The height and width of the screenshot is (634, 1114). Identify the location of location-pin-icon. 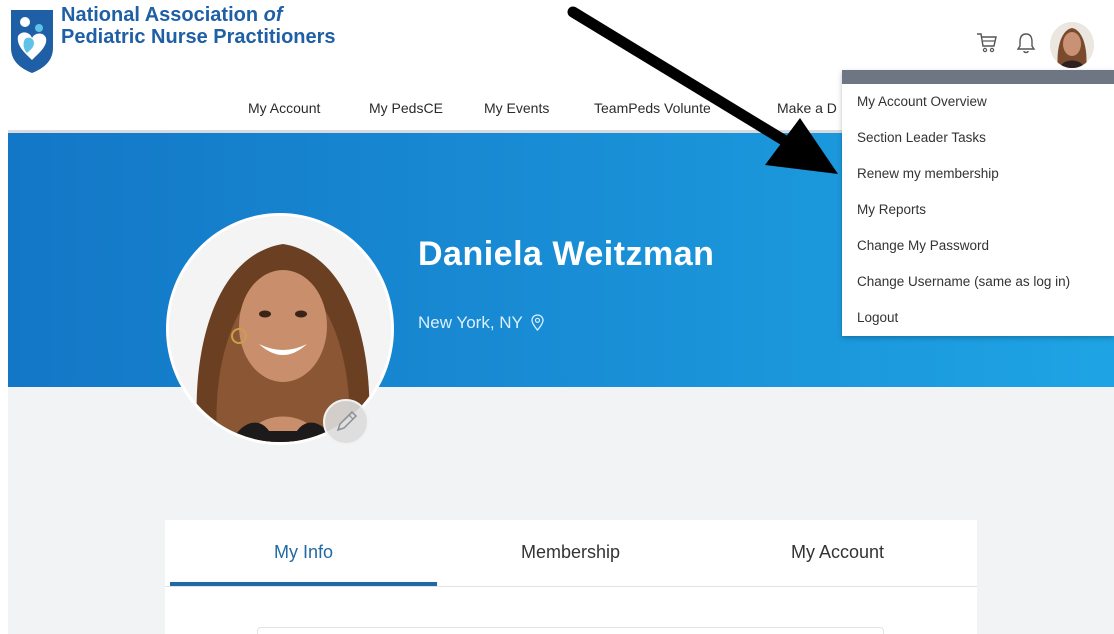
(537, 322).